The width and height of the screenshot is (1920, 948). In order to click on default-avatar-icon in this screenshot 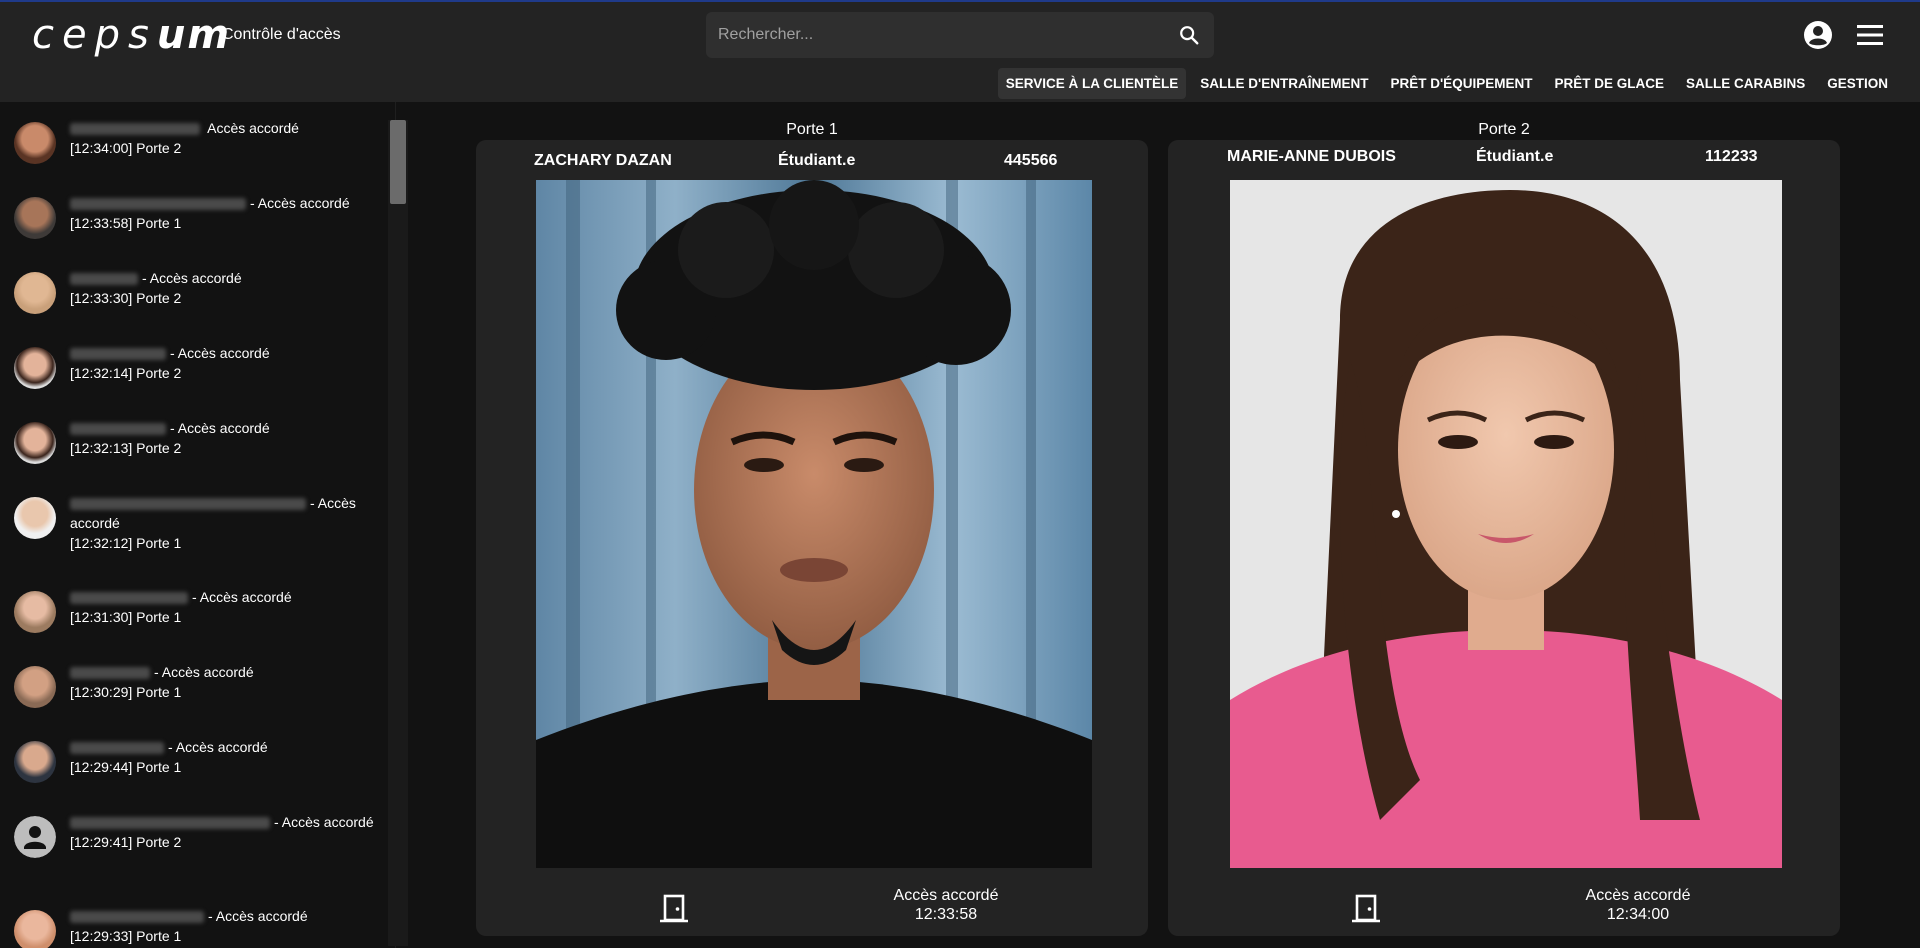, I will do `click(35, 837)`.